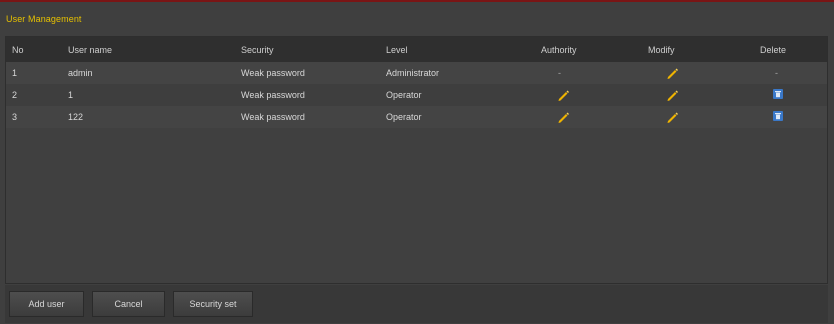 Image resolution: width=834 pixels, height=324 pixels. I want to click on column-header-modify: Modify, so click(661, 50).